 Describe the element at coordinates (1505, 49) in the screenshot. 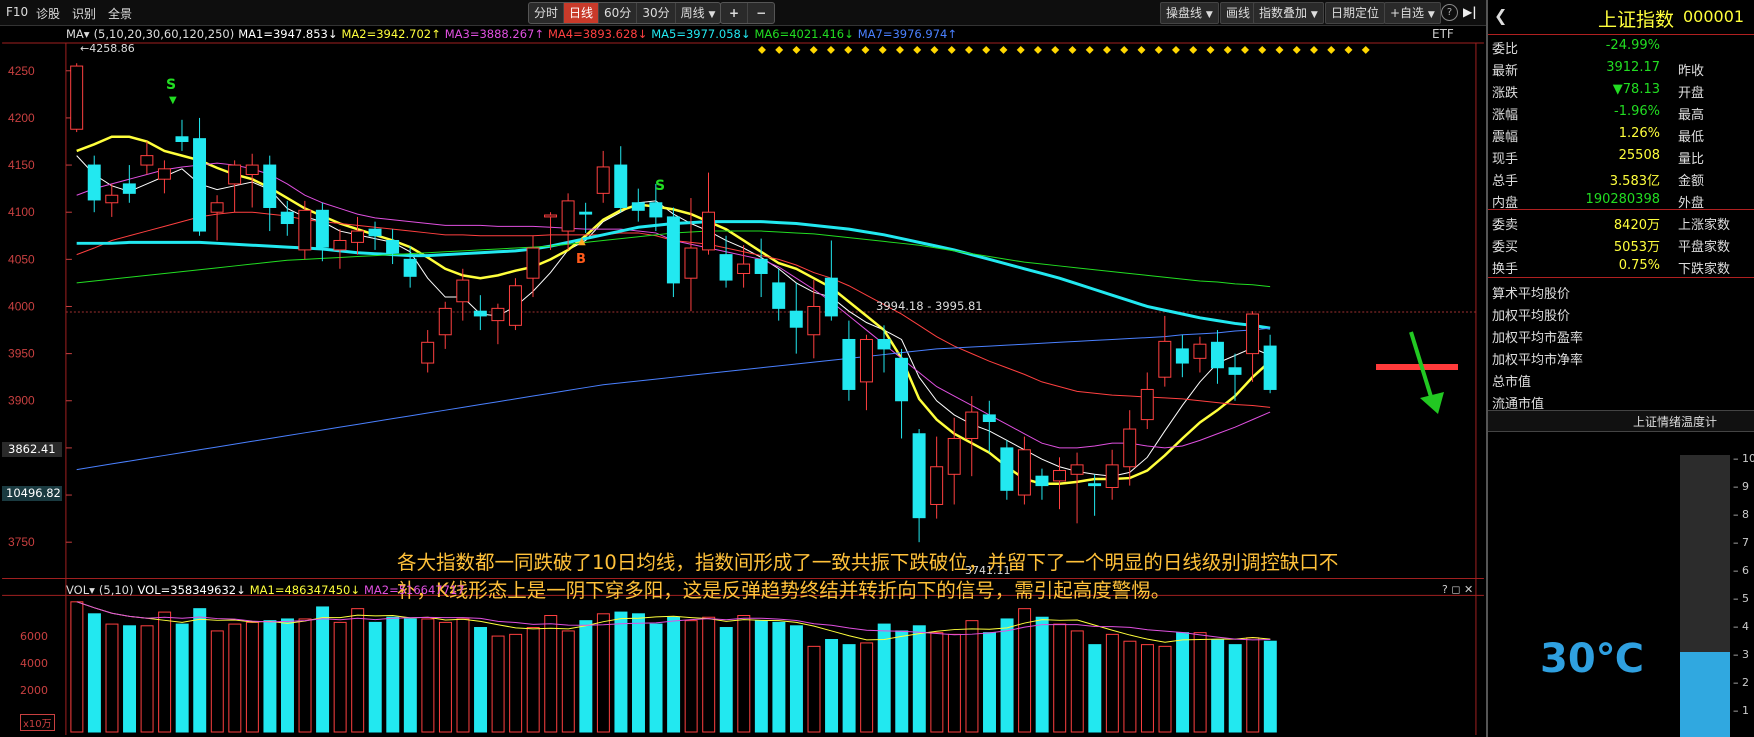

I see `quote-label: 委比` at that location.